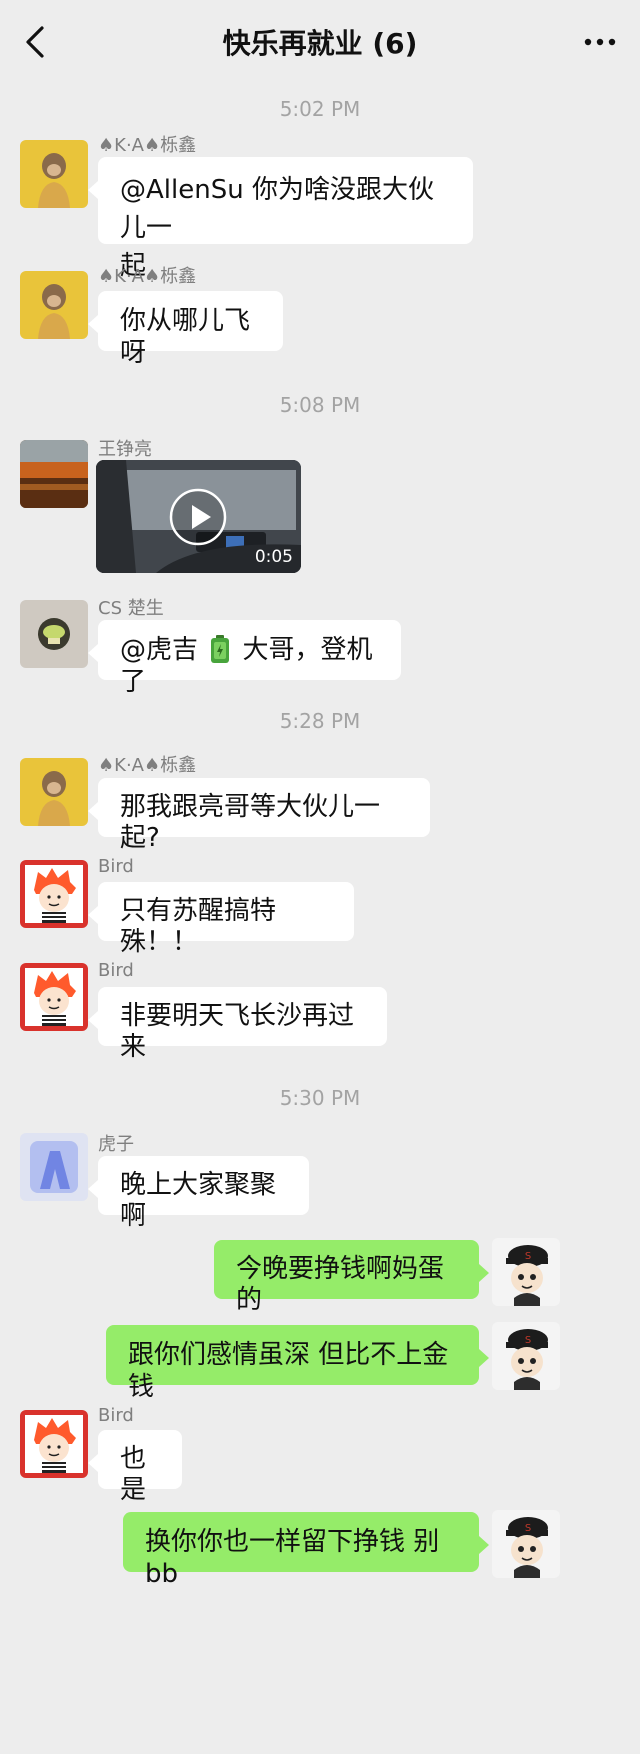 The image size is (640, 1754). I want to click on autumn-landscape-avatar-icon, so click(54, 474).